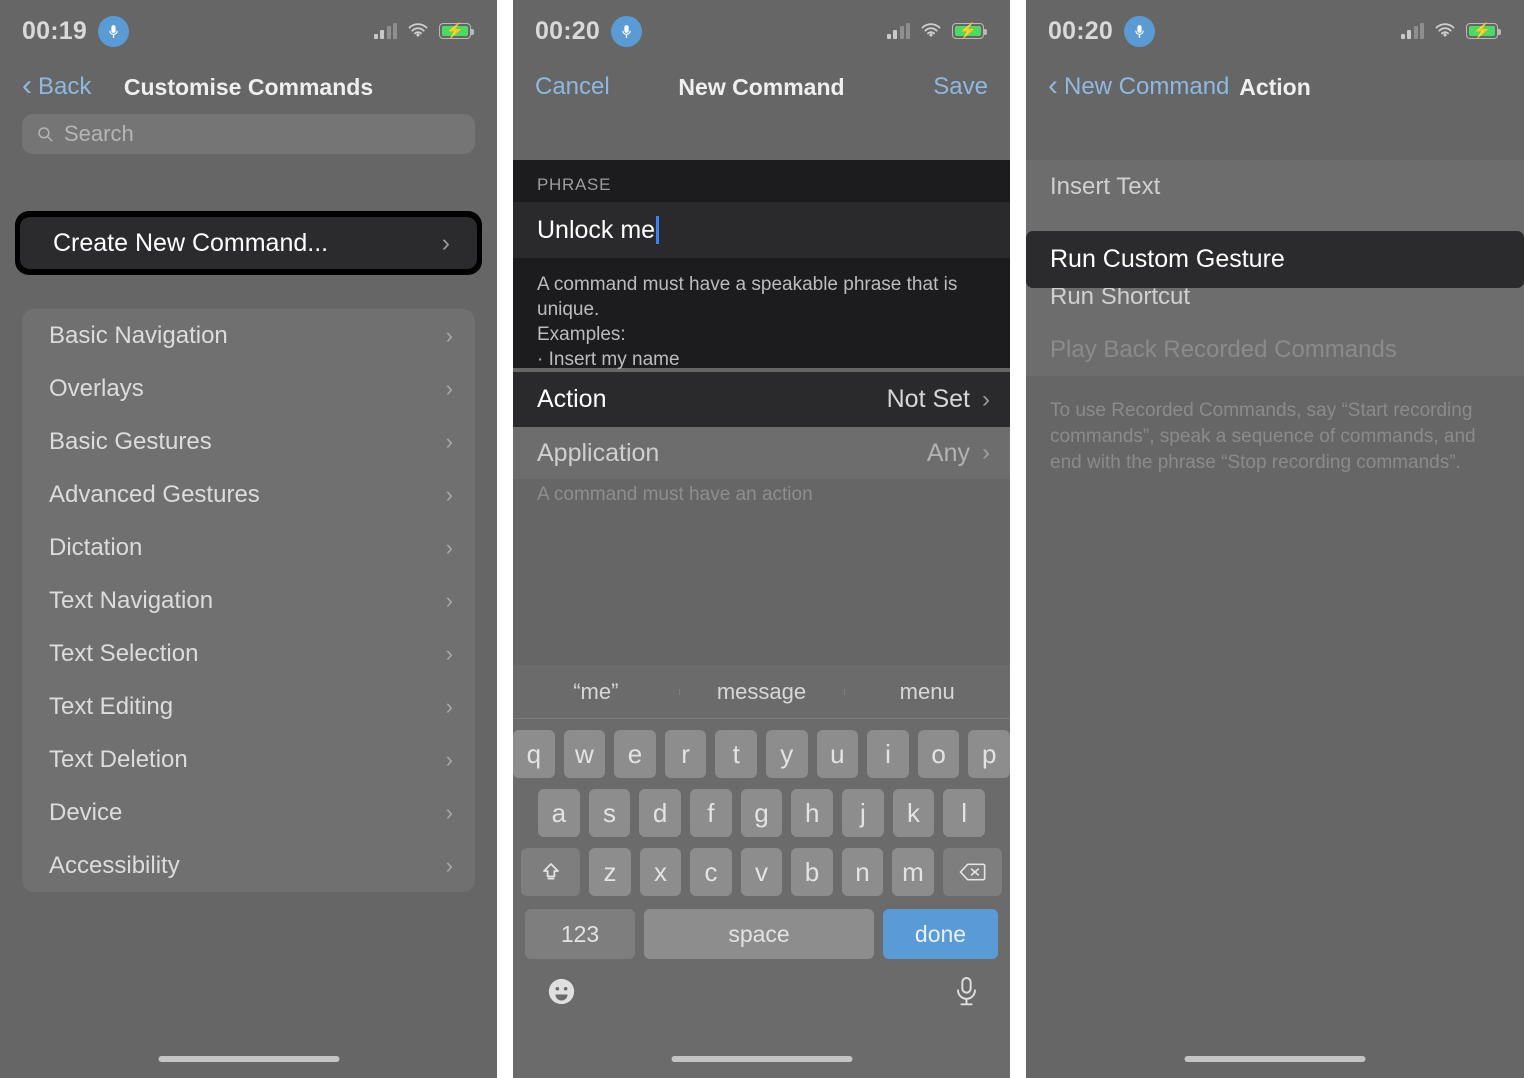 The width and height of the screenshot is (1524, 1078). I want to click on key-m: m, so click(913, 872).